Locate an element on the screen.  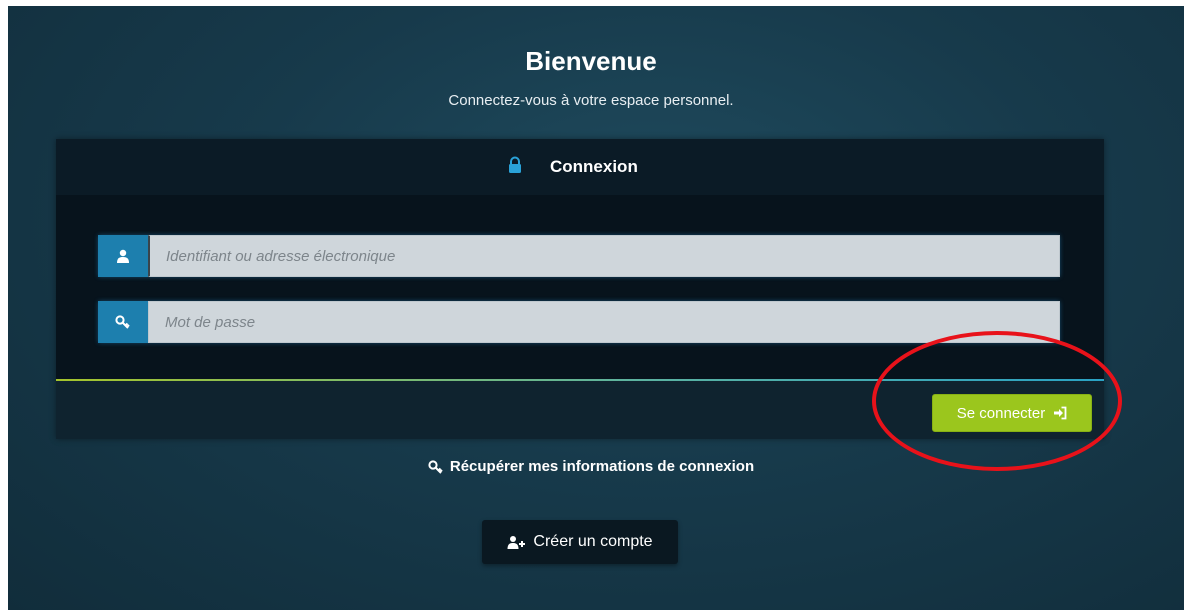
user-icon is located at coordinates (123, 256).